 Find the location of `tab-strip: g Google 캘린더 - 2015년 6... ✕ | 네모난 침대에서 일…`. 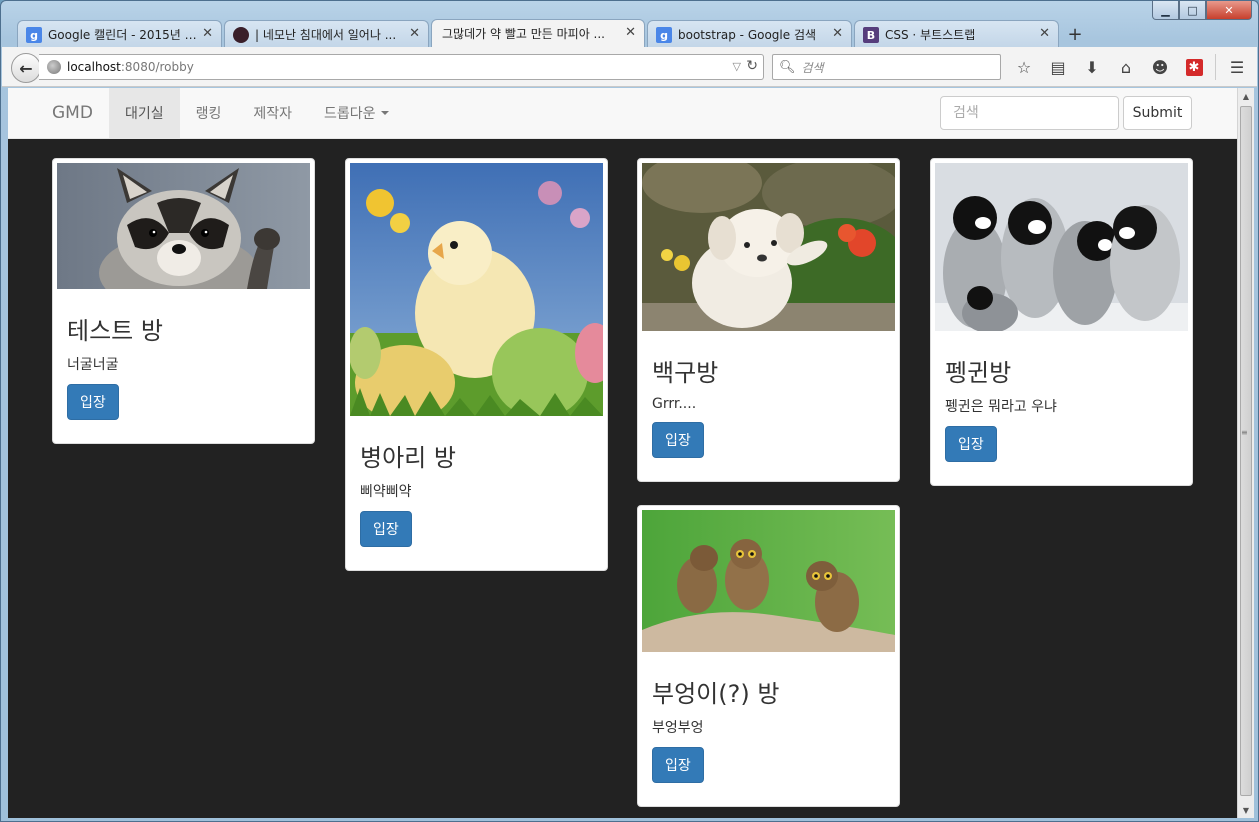

tab-strip: g Google 캘린더 - 2015년 6... ✕ | 네모난 침대에서 일… is located at coordinates (553, 33).